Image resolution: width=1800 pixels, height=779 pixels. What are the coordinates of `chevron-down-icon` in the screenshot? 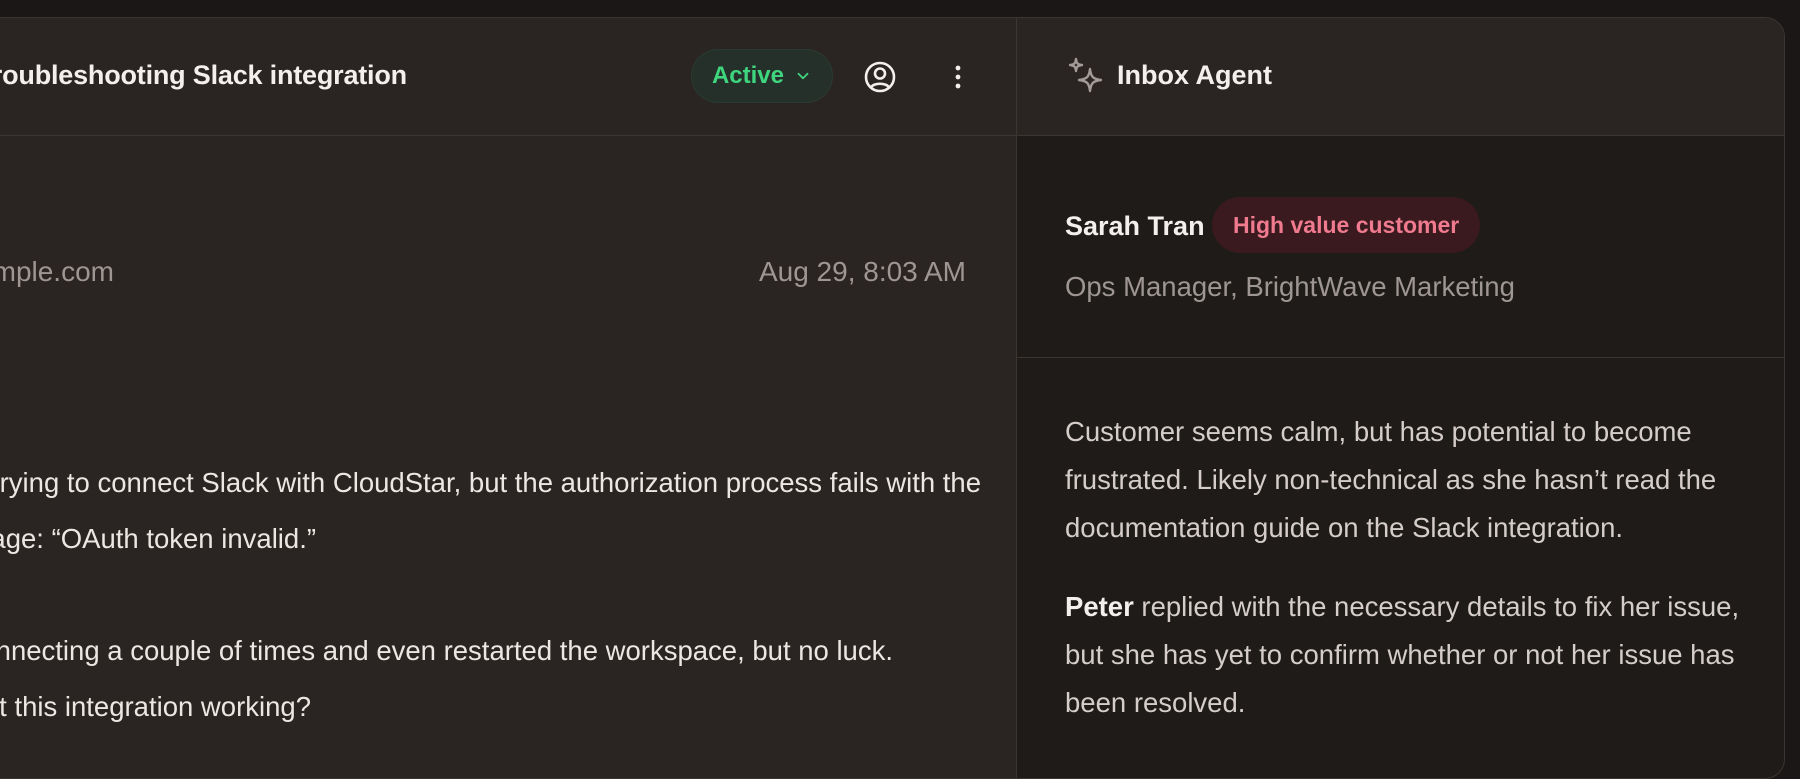 It's located at (803, 76).